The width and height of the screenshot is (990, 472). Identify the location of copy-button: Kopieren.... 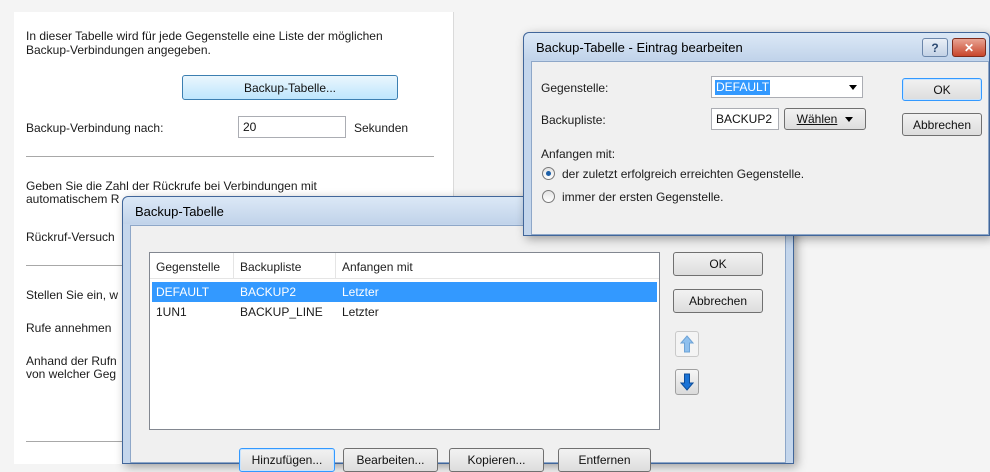
(496, 460).